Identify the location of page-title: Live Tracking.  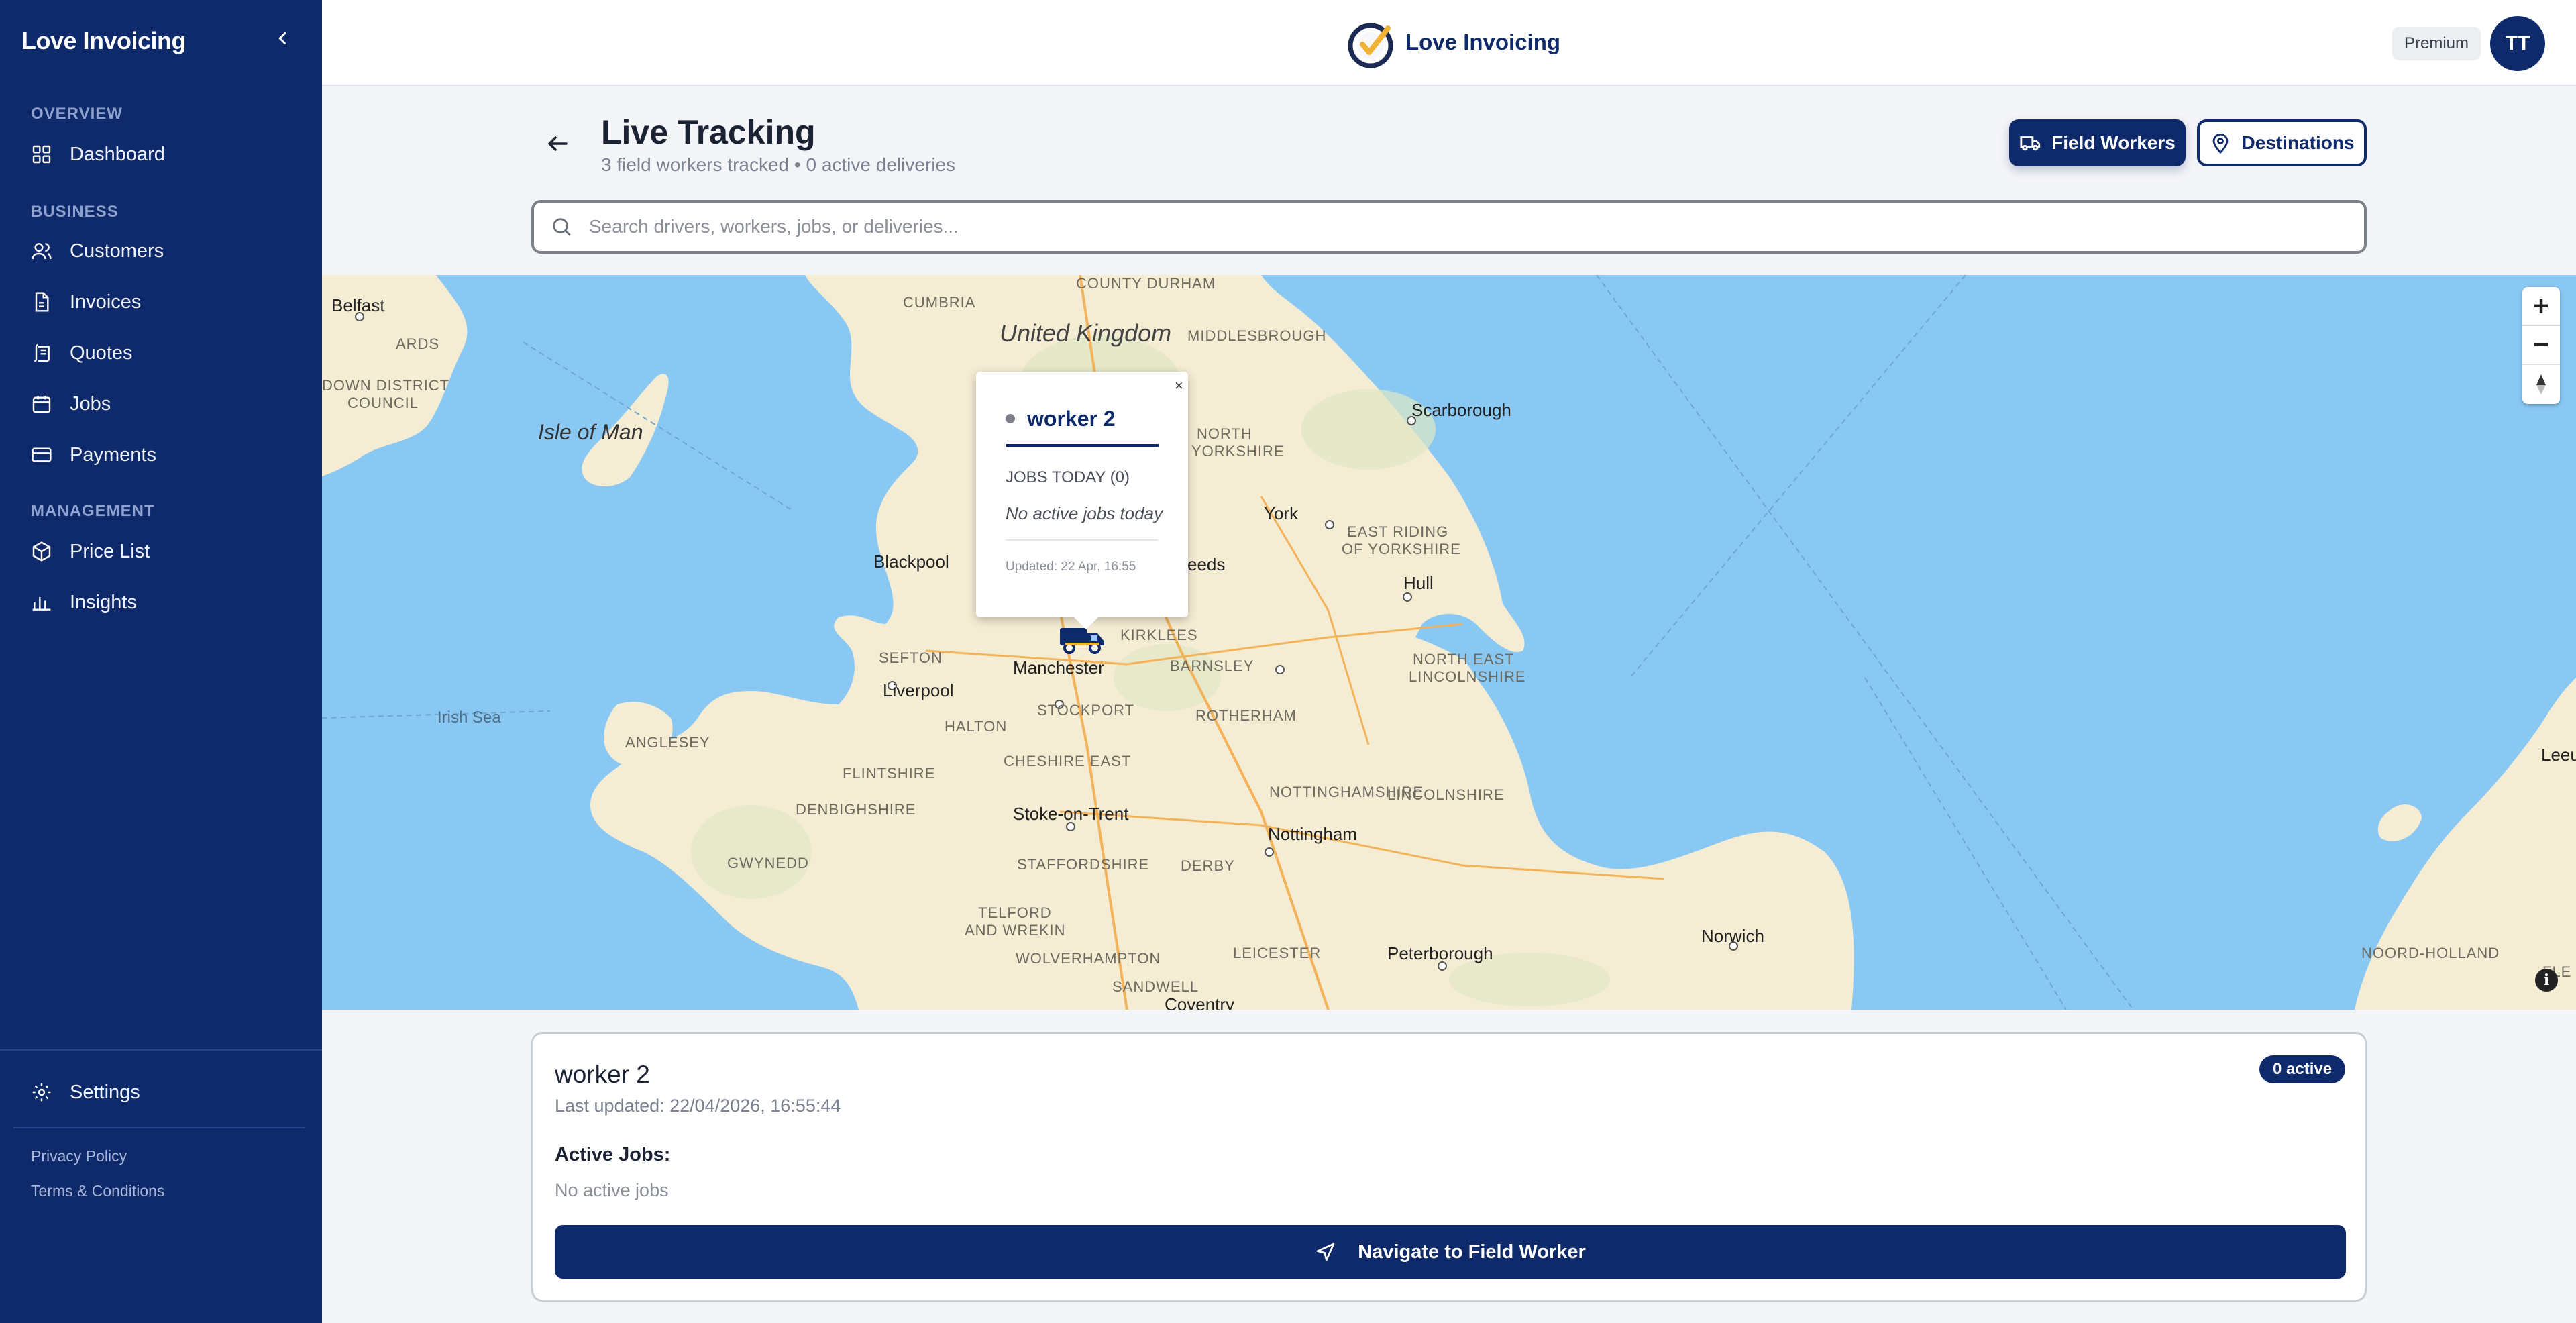
(708, 132).